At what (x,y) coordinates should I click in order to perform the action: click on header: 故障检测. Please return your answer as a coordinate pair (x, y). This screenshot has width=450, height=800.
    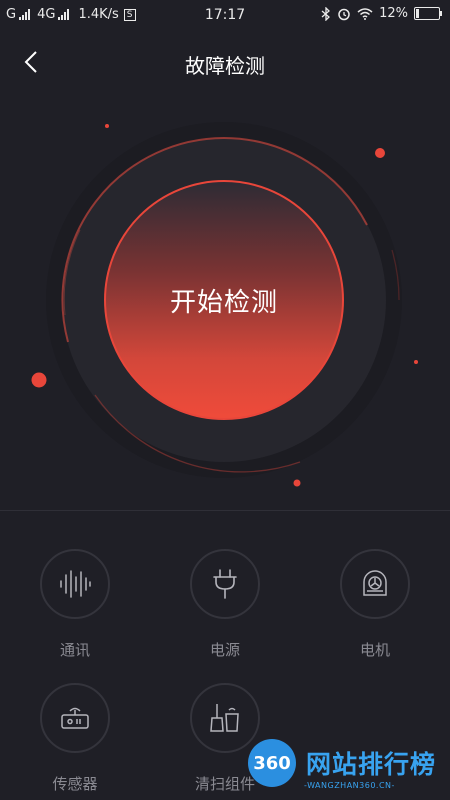
    Looking at the image, I should click on (225, 62).